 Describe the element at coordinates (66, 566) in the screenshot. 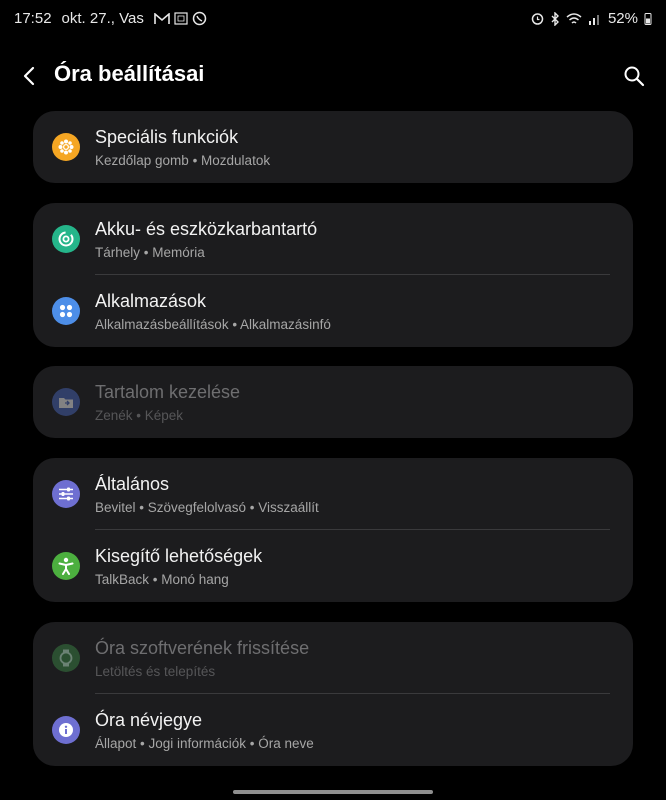

I see `accessibility-icon` at that location.